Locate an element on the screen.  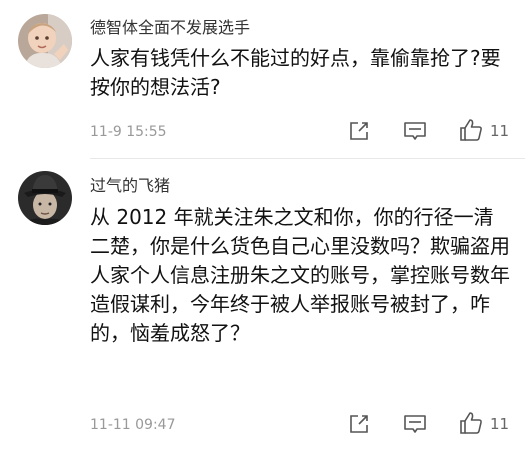
comment-text: 人家有钱凭什么不能过的好点，靠偷靠抢了?要按你的想法活? is located at coordinates (295, 72).